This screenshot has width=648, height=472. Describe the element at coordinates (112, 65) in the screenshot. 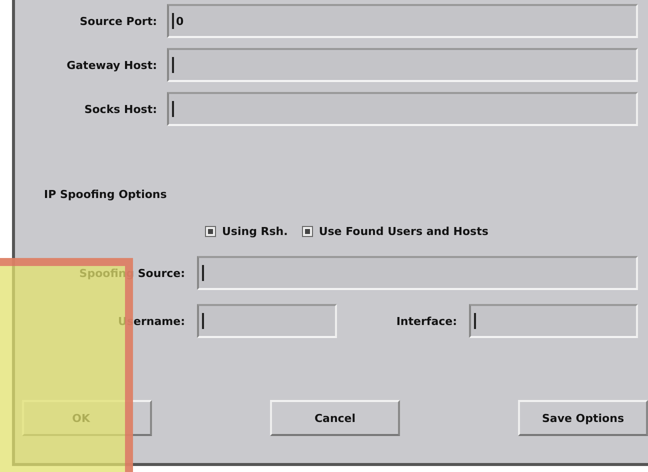

I see `field-label: Gateway Host:` at that location.